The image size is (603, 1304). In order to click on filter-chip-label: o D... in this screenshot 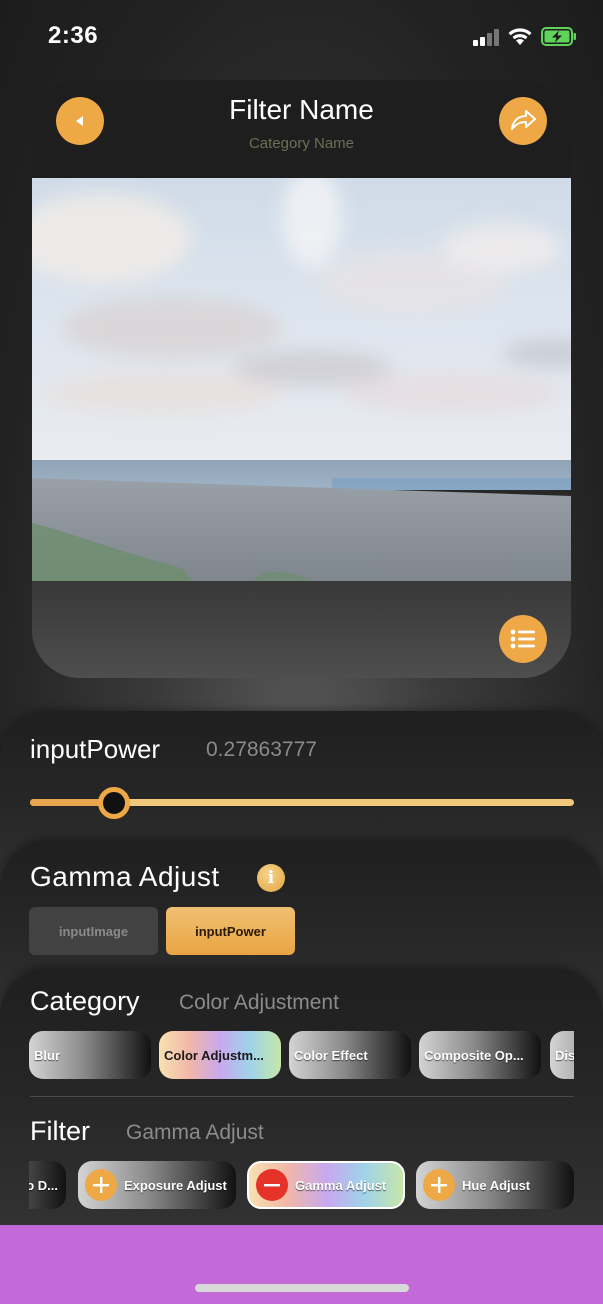, I will do `click(43, 1185)`.